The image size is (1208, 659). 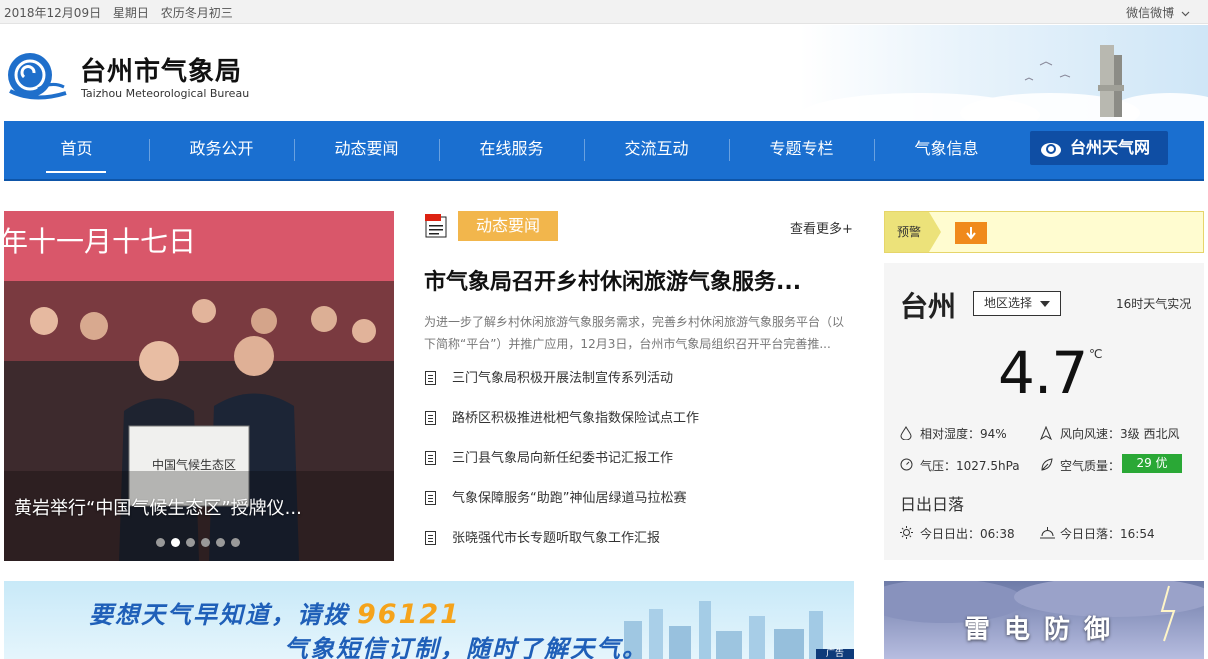 I want to click on arrow-down-icon, so click(x=971, y=233).